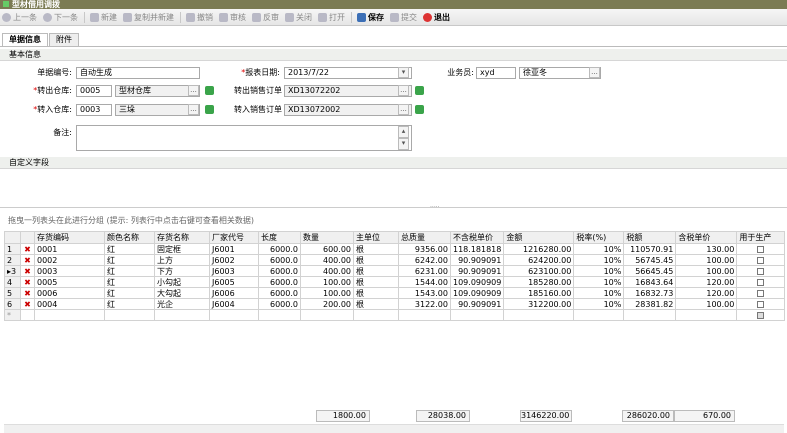 The width and height of the screenshot is (787, 433). I want to click on in-order-link-icon, so click(419, 109).